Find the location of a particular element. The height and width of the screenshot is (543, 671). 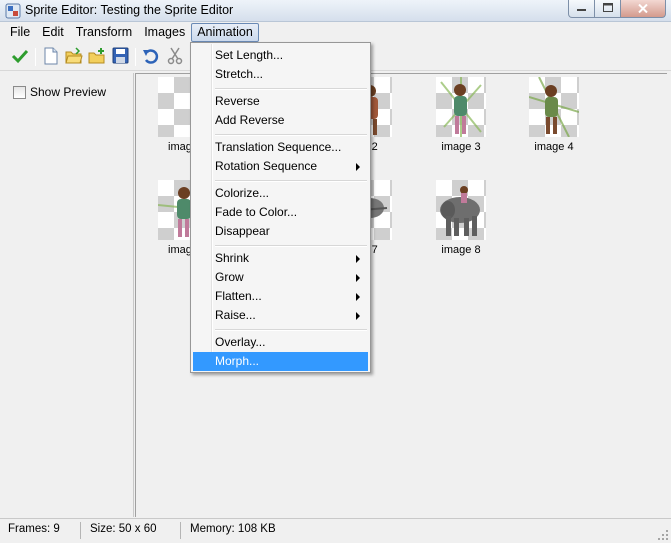

menu-images: Images is located at coordinates (164, 32).